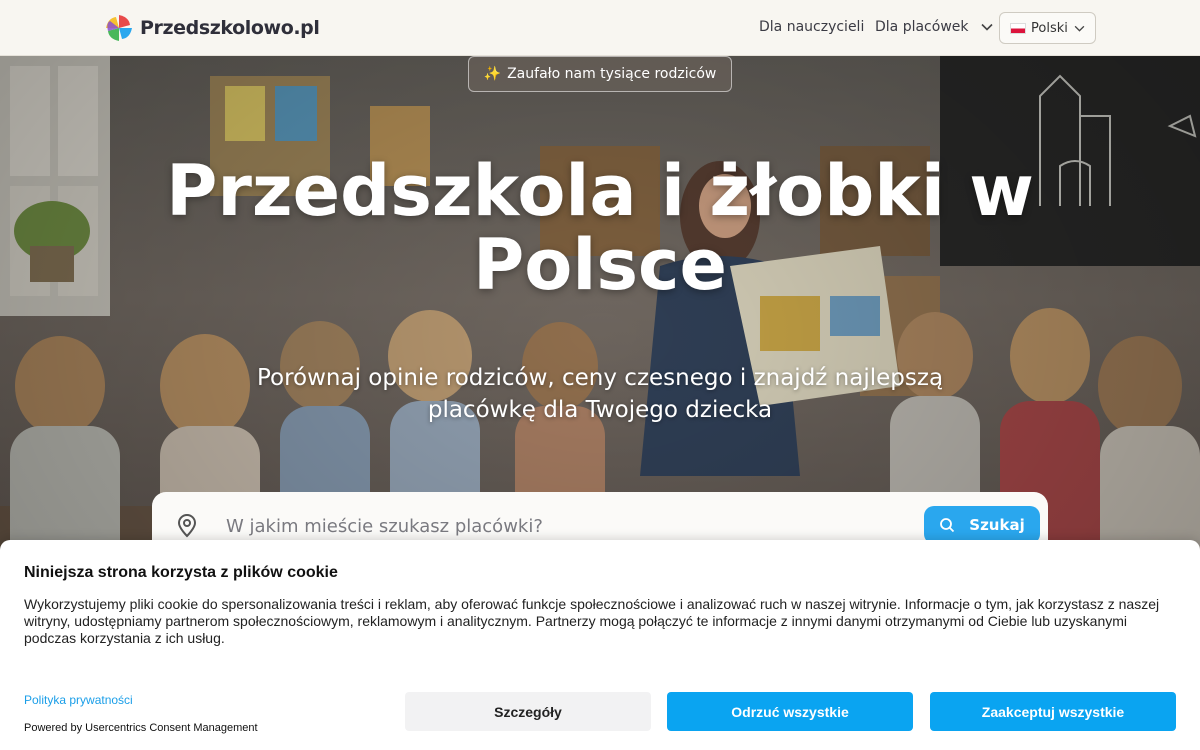  I want to click on language-select: Polski, so click(1047, 28).